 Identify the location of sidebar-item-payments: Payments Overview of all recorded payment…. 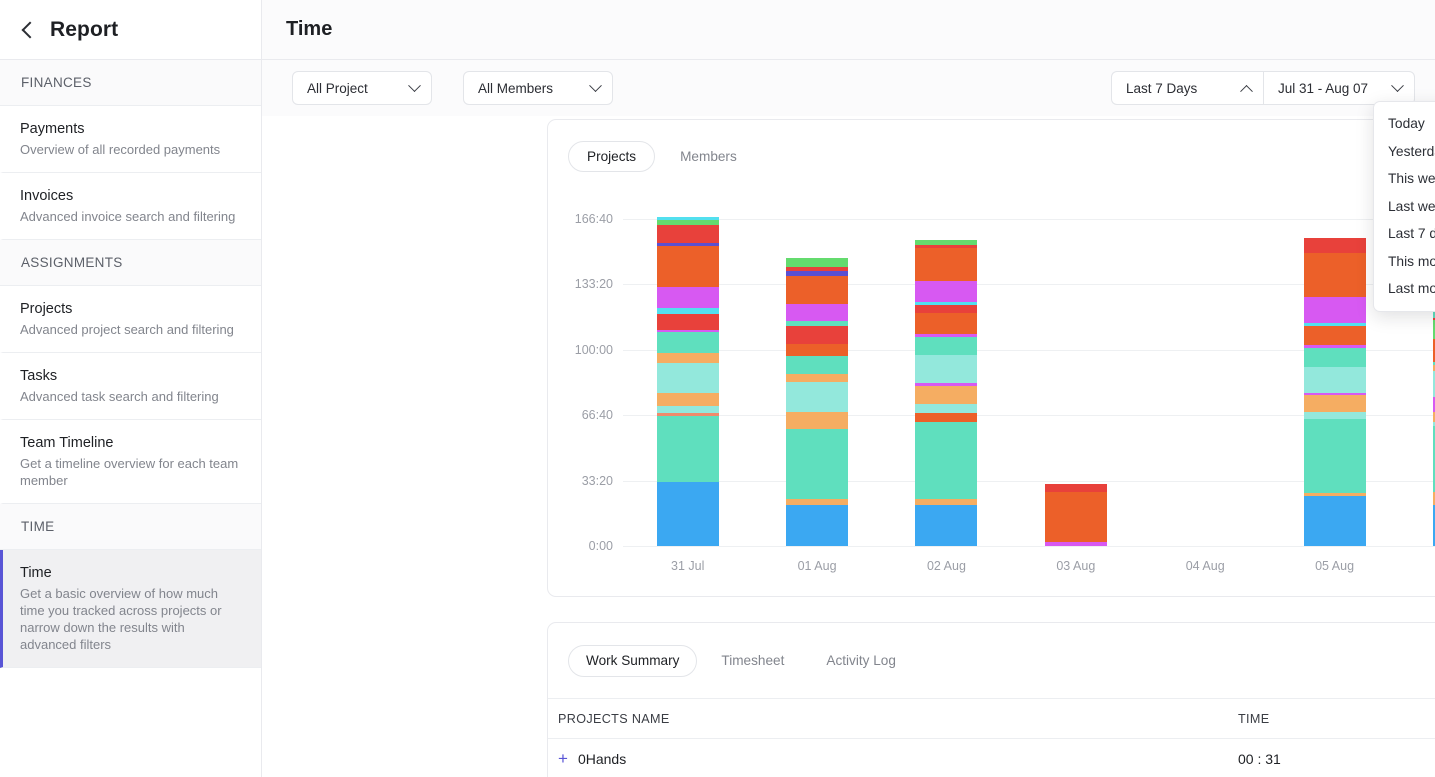
(130, 139).